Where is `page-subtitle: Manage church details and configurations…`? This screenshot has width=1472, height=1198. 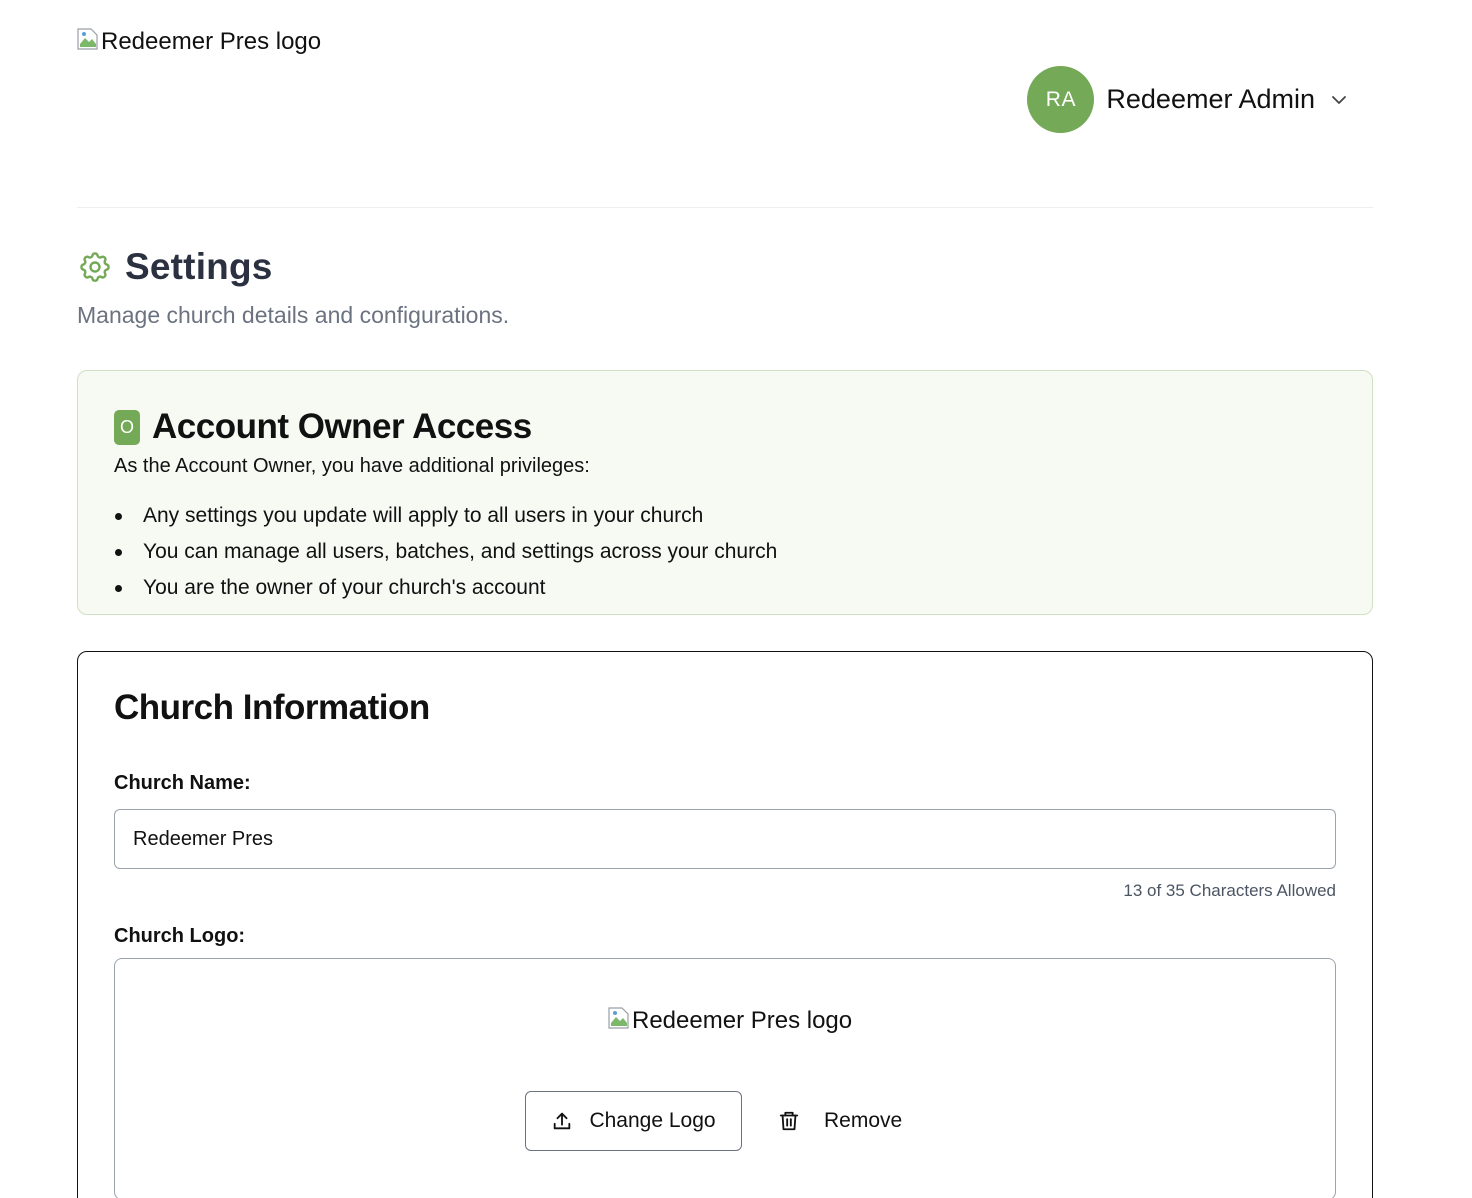
page-subtitle: Manage church details and configurations… is located at coordinates (293, 315).